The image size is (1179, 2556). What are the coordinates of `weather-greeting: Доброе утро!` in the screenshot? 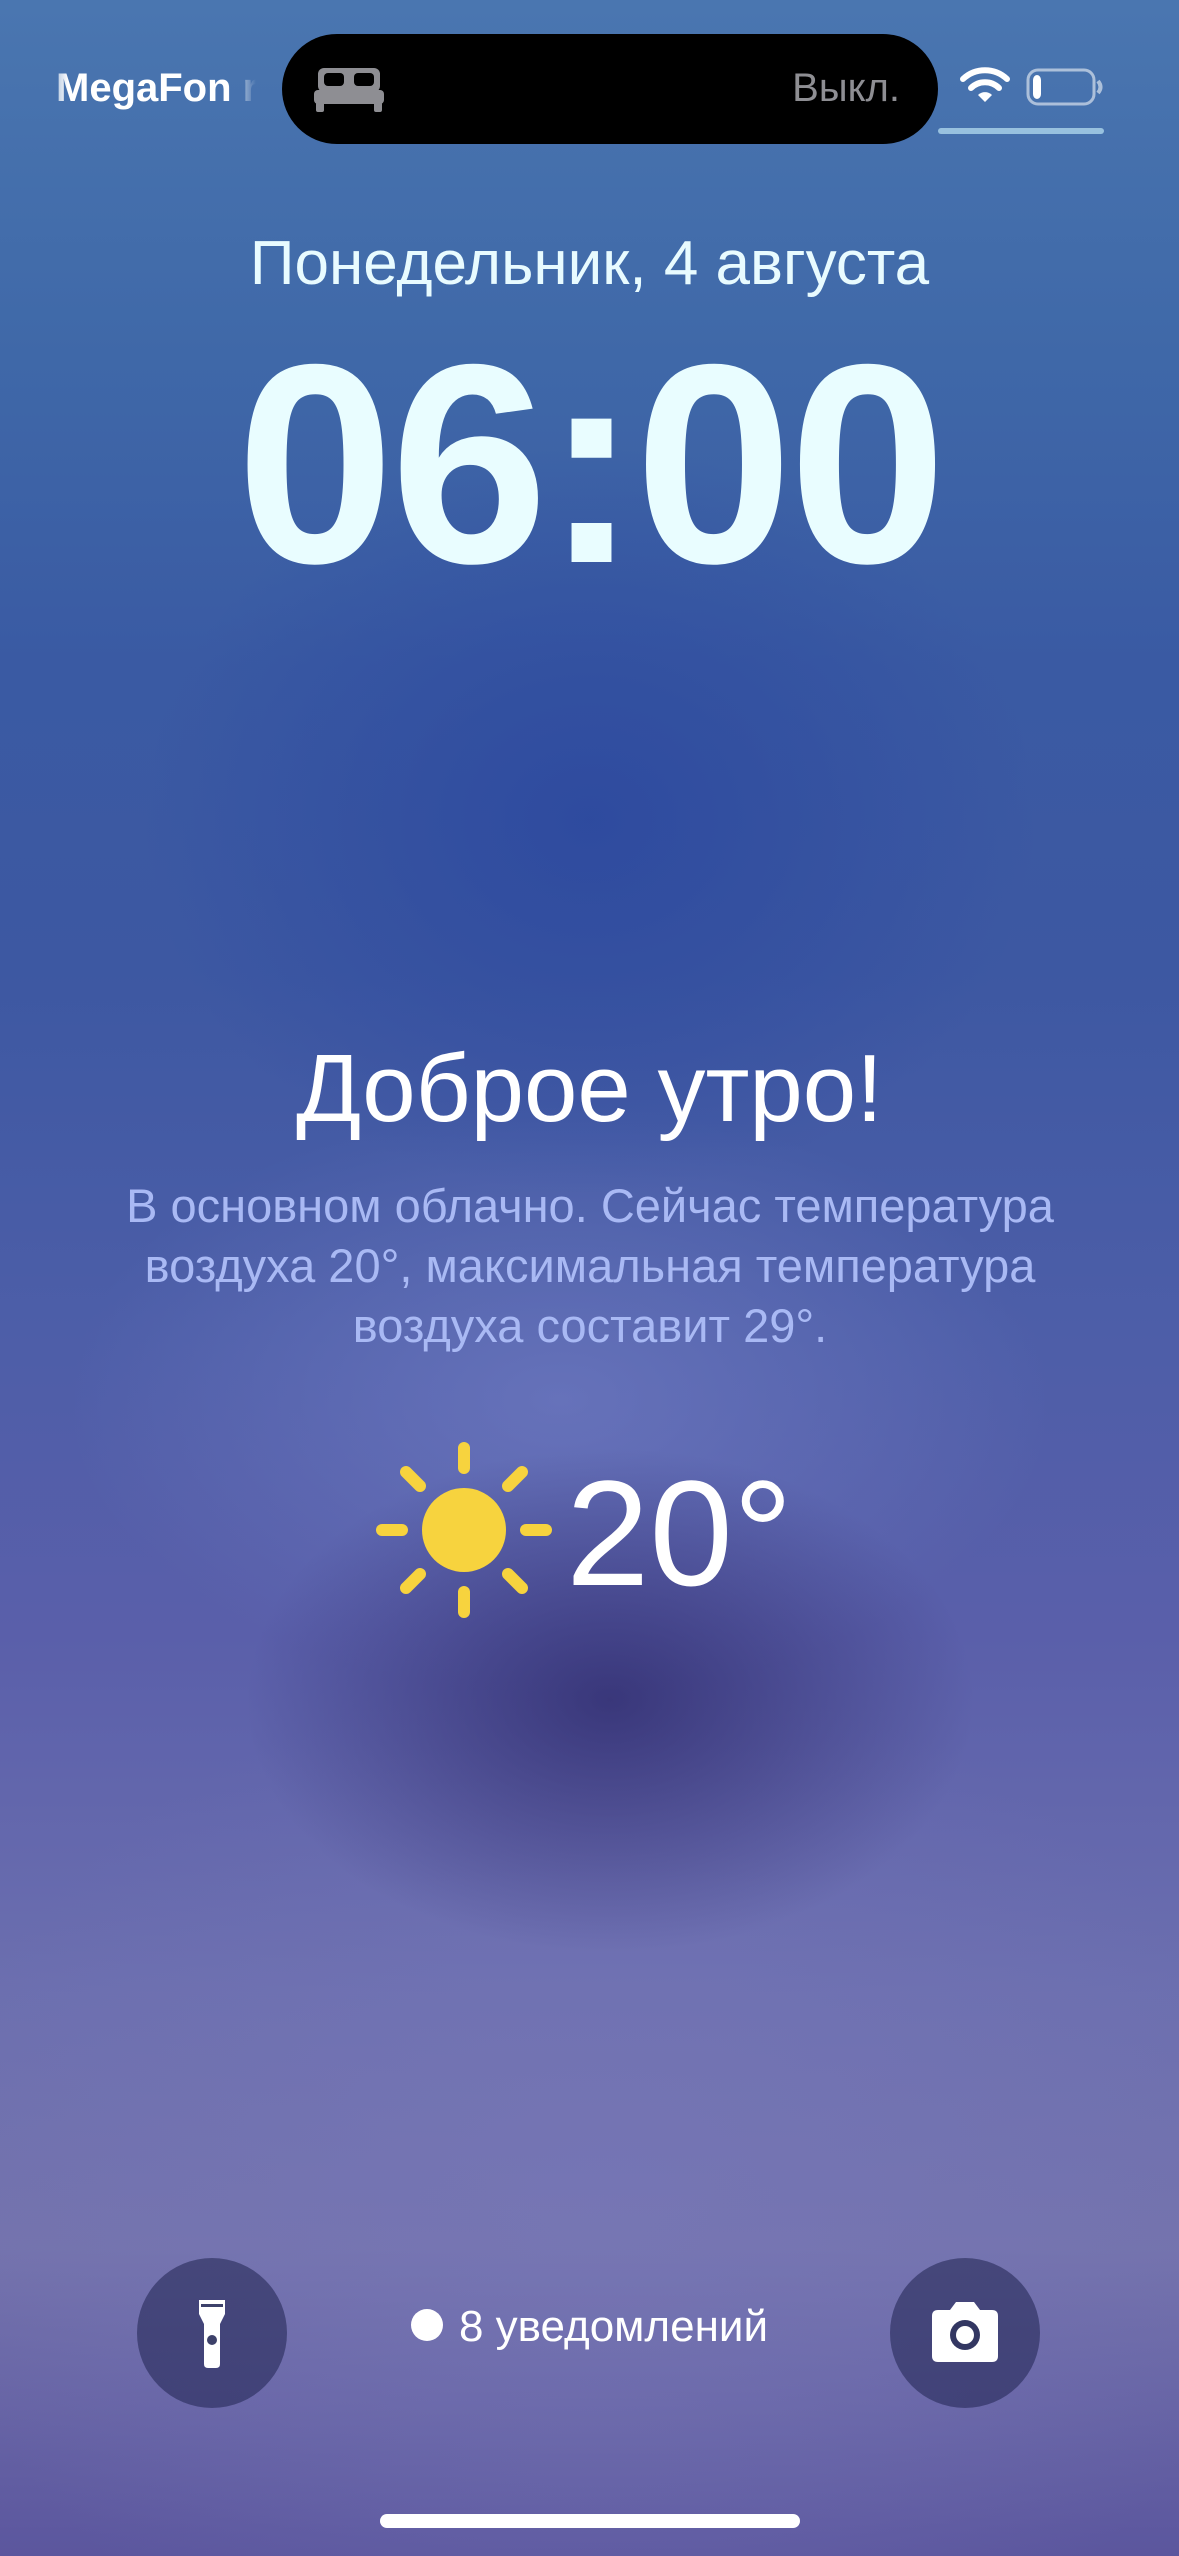 It's located at (589, 1088).